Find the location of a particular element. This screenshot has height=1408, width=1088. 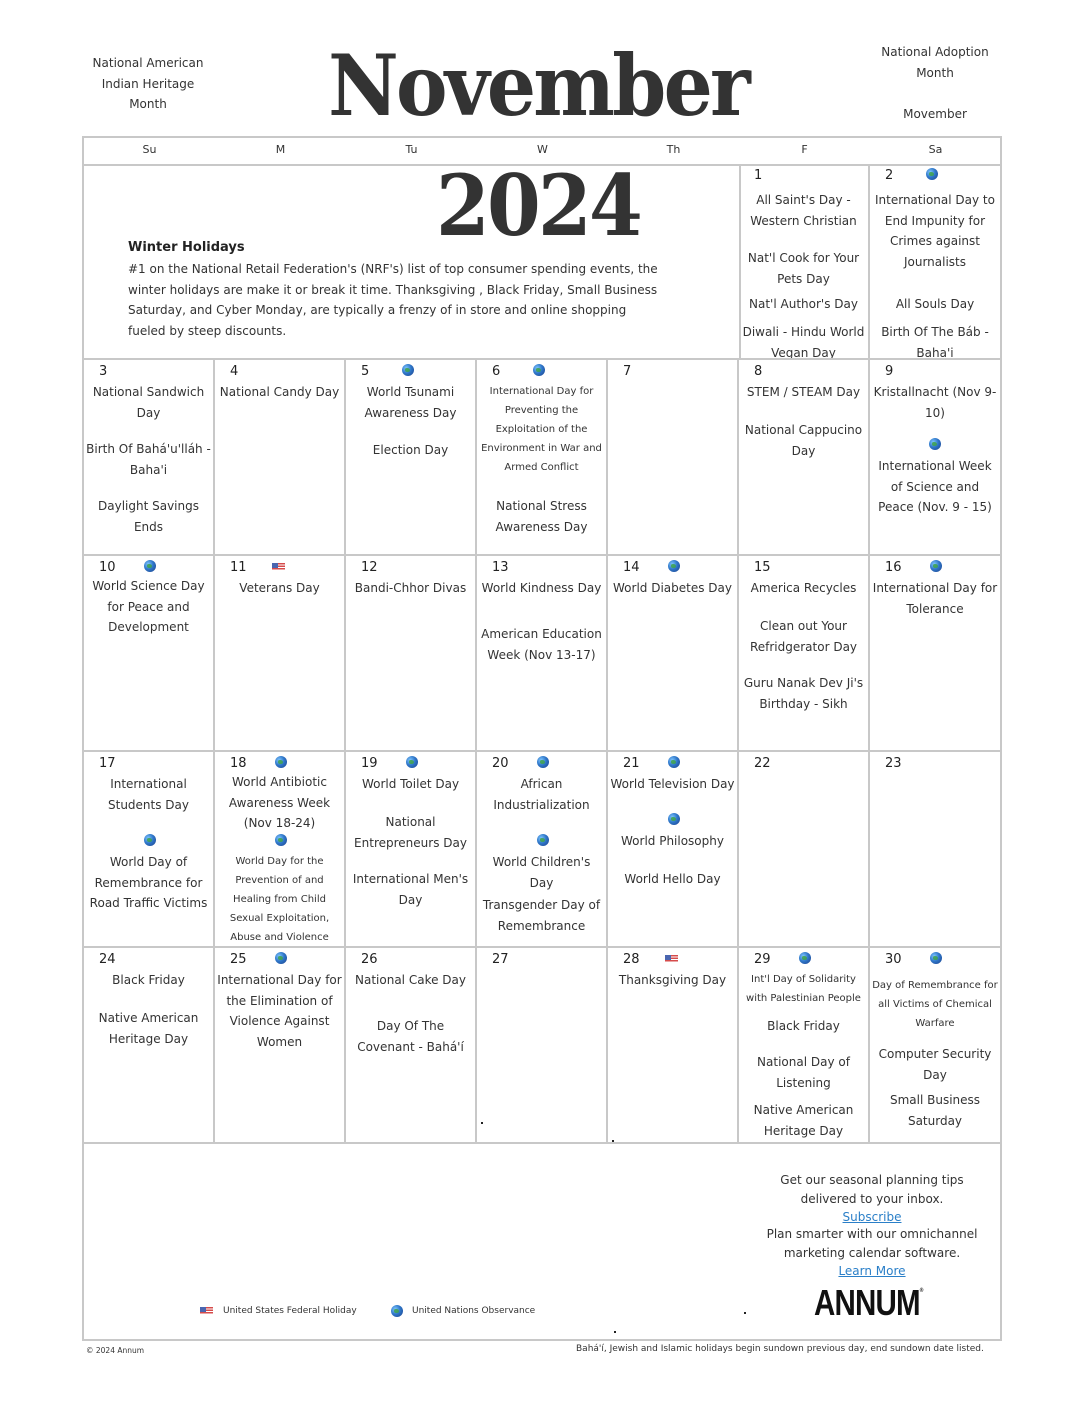

day-number: 21 is located at coordinates (631, 763).